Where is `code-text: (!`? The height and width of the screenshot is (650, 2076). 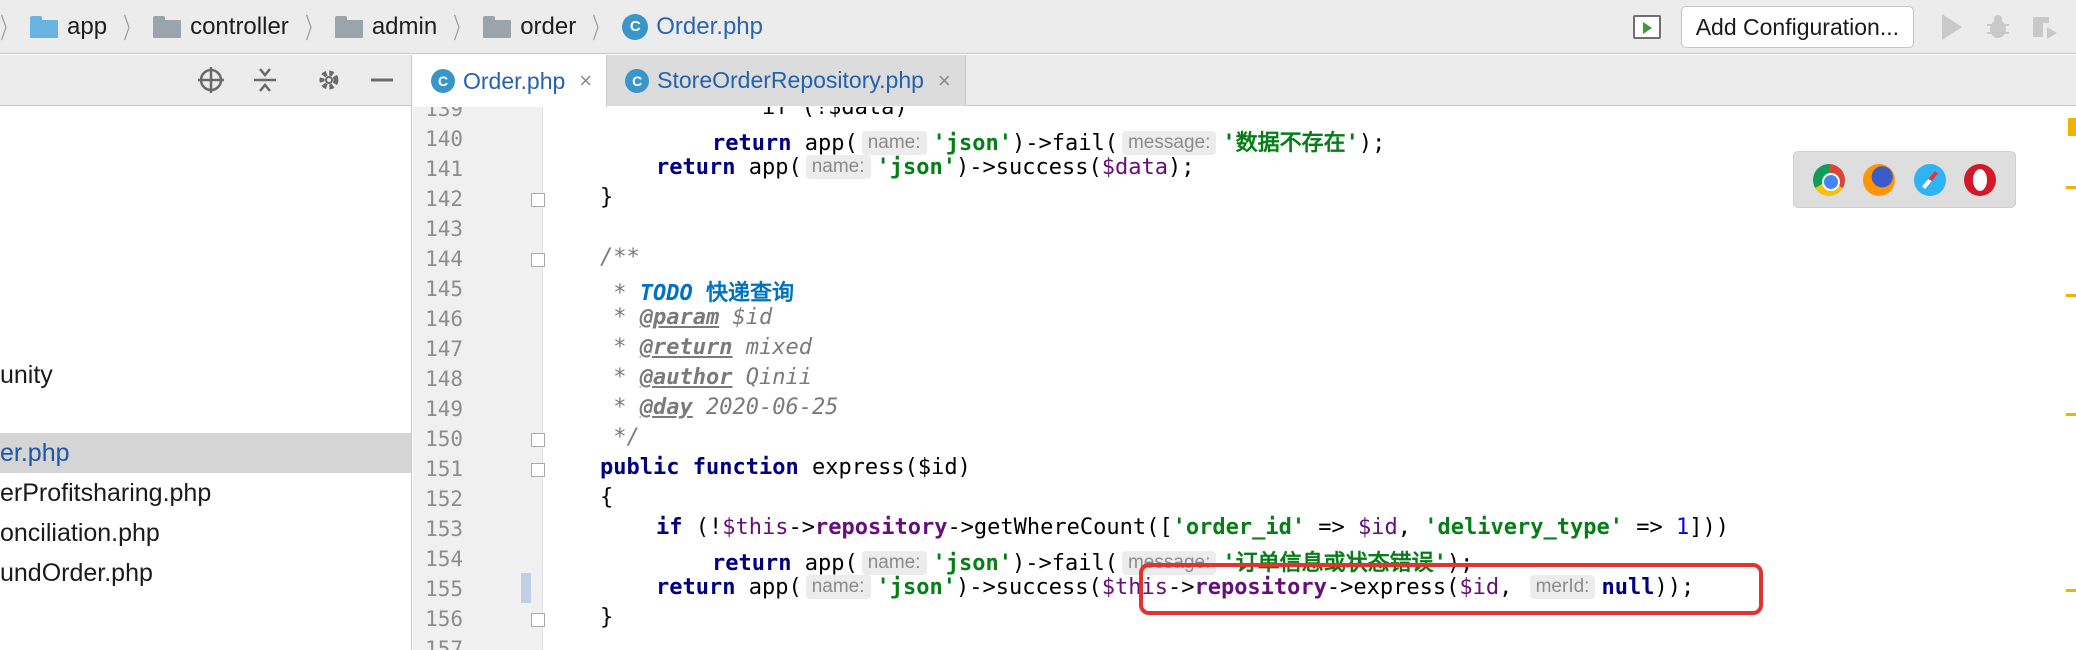
code-text: (! is located at coordinates (702, 527).